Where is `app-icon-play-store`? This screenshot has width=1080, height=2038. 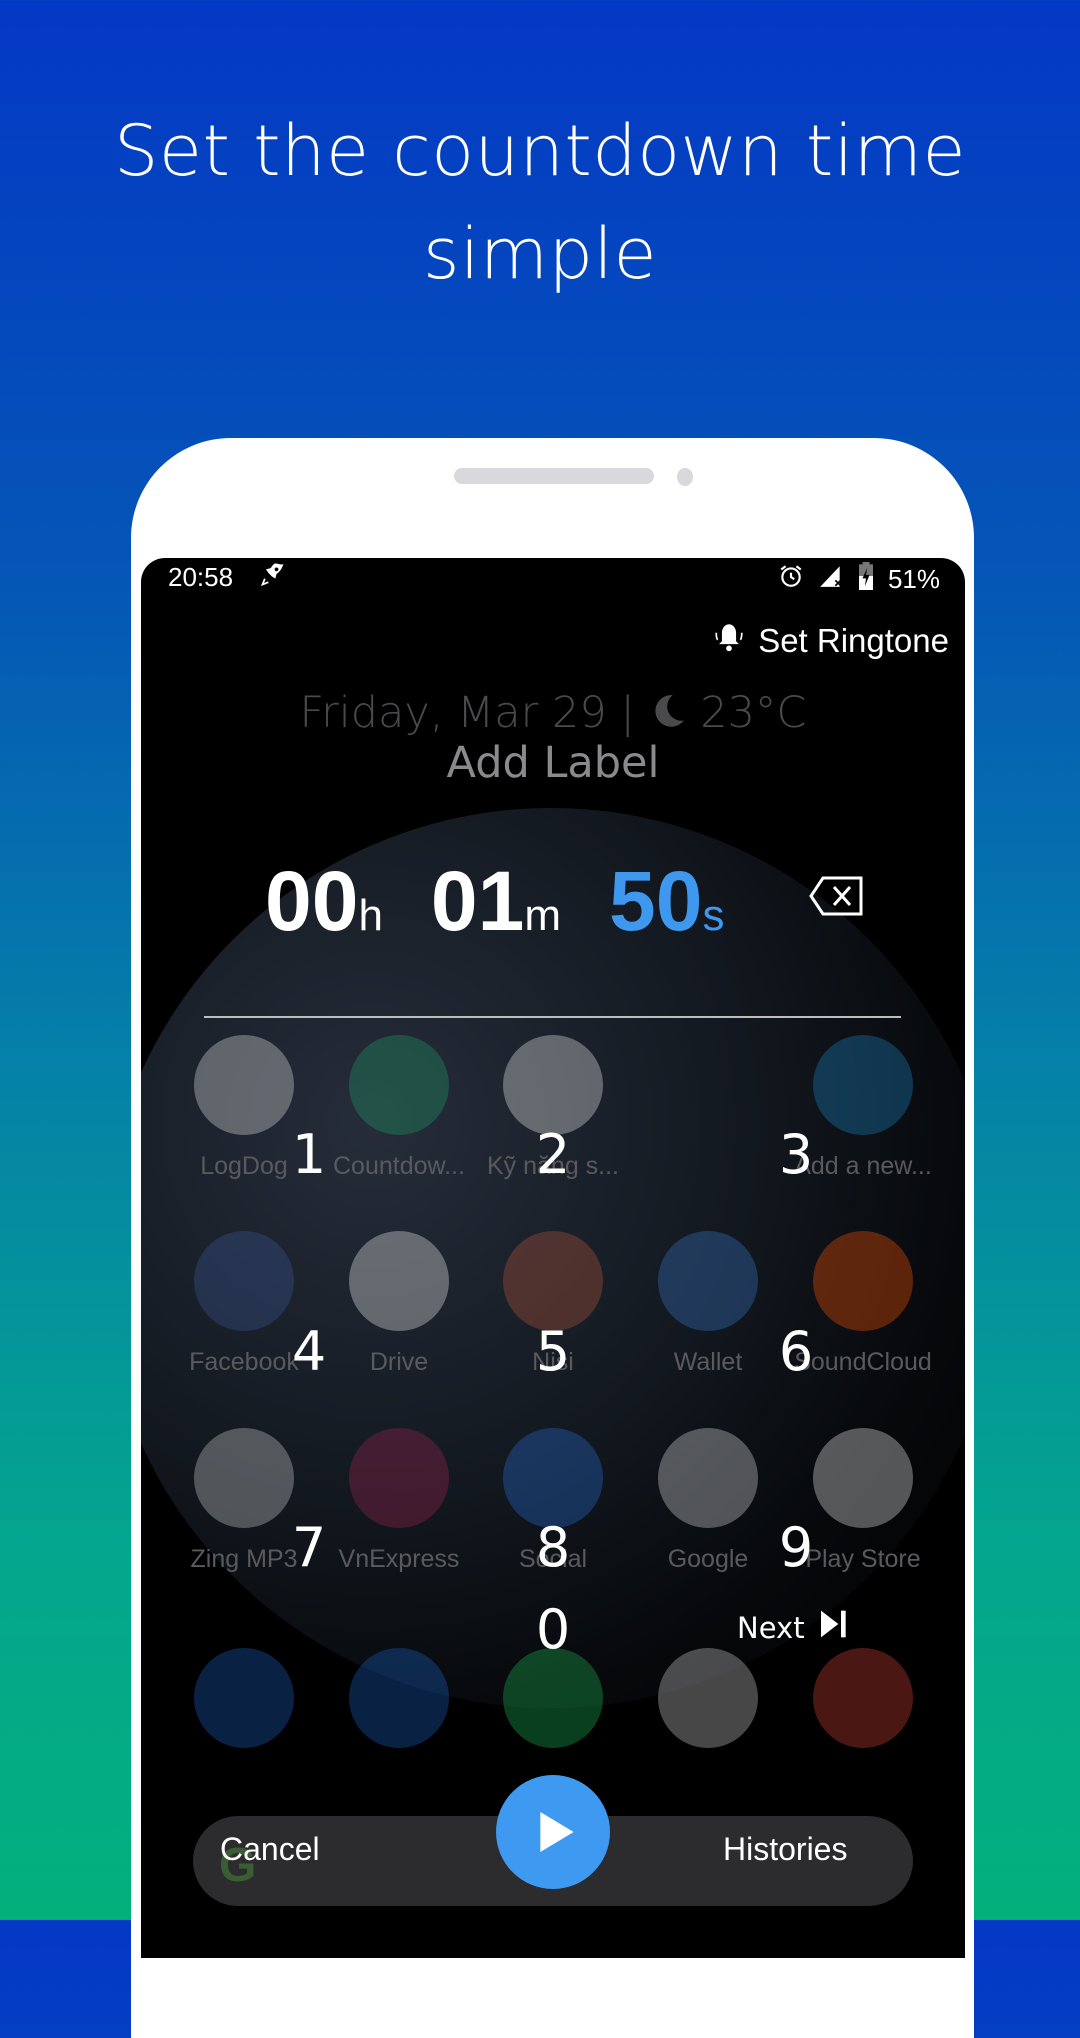 app-icon-play-store is located at coordinates (863, 1478).